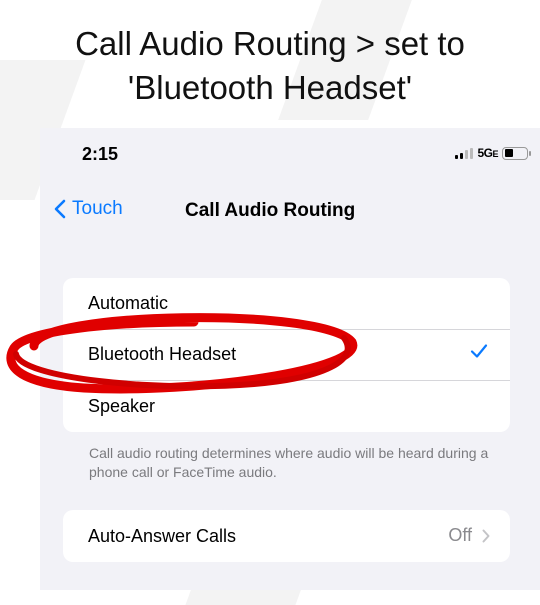  What do you see at coordinates (270, 87) in the screenshot?
I see `caption-line-2: 'Bluetooth Headset'` at bounding box center [270, 87].